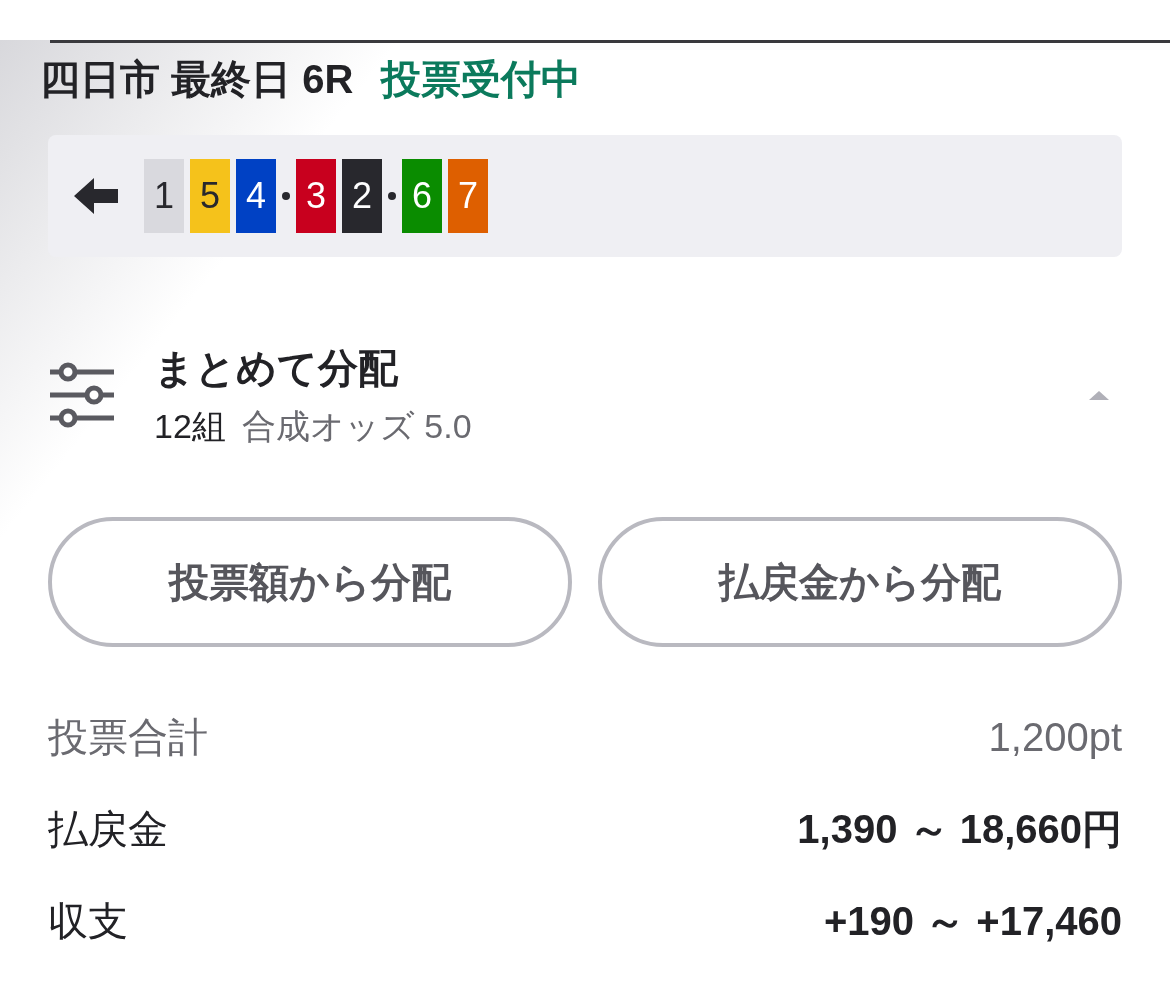  What do you see at coordinates (88, 921) in the screenshot?
I see `summary-label: 収支` at bounding box center [88, 921].